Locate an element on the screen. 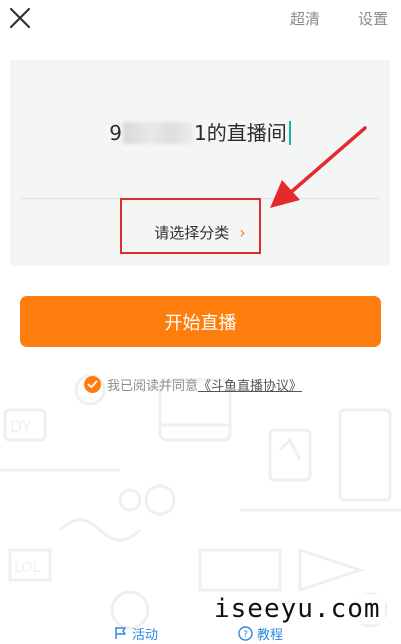 This screenshot has width=401, height=644. top-bar: 超清 设置 is located at coordinates (200, 18).